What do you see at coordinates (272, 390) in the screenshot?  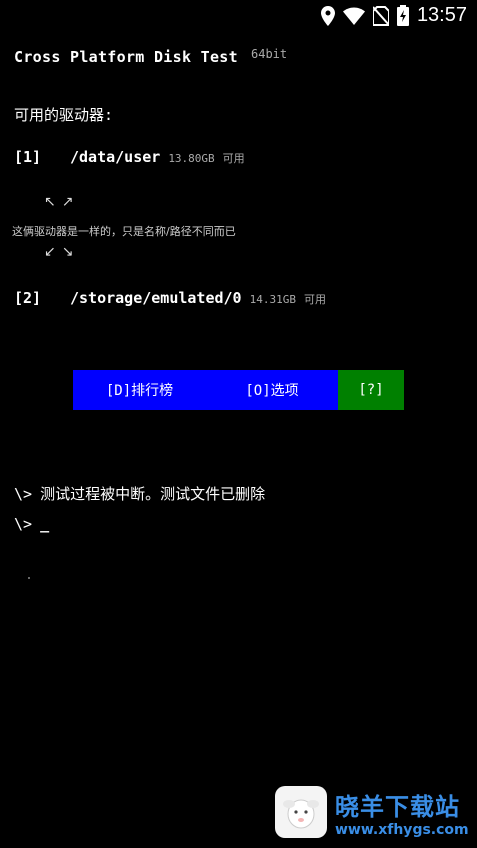 I see `options-button: [O]选项` at bounding box center [272, 390].